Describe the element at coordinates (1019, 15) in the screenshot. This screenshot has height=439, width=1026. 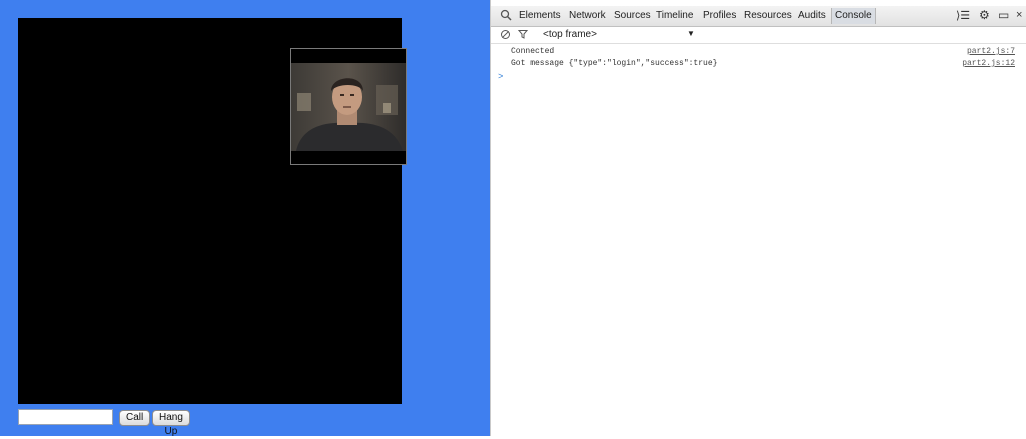
I see `close-icon: ×` at that location.